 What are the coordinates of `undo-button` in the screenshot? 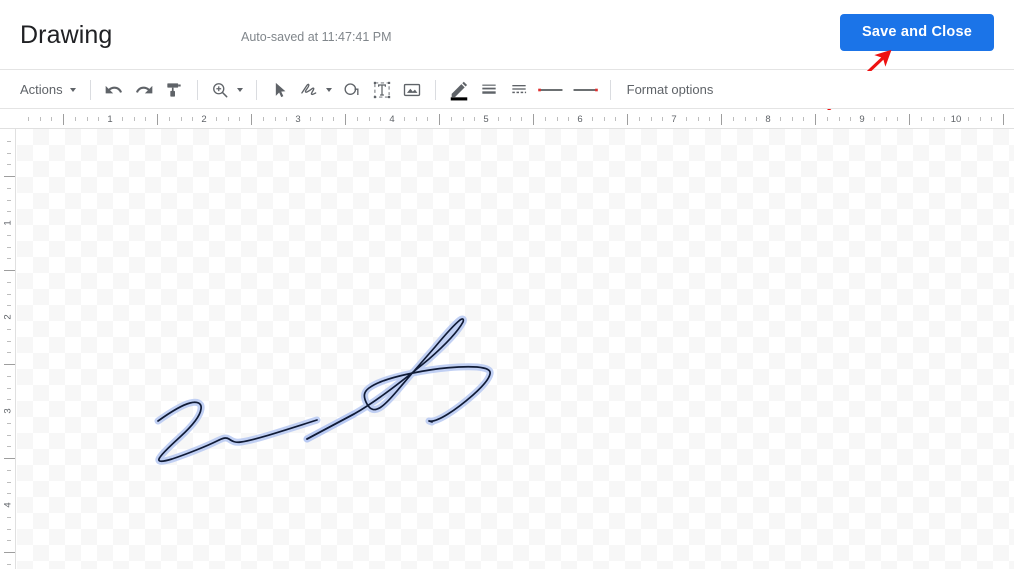 It's located at (114, 90).